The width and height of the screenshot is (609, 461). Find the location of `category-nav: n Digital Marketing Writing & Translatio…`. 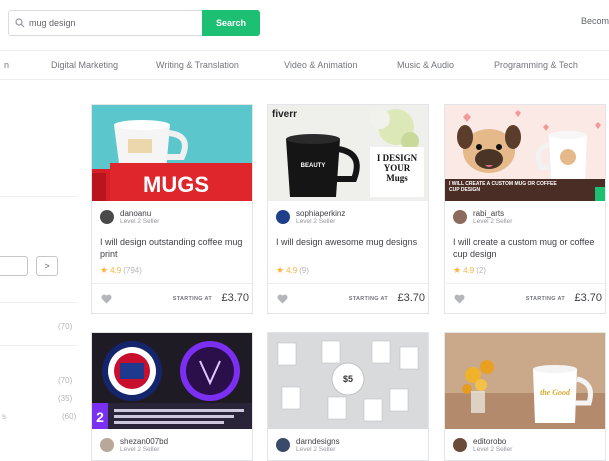

category-nav: n Digital Marketing Writing & Translatio… is located at coordinates (304, 65).